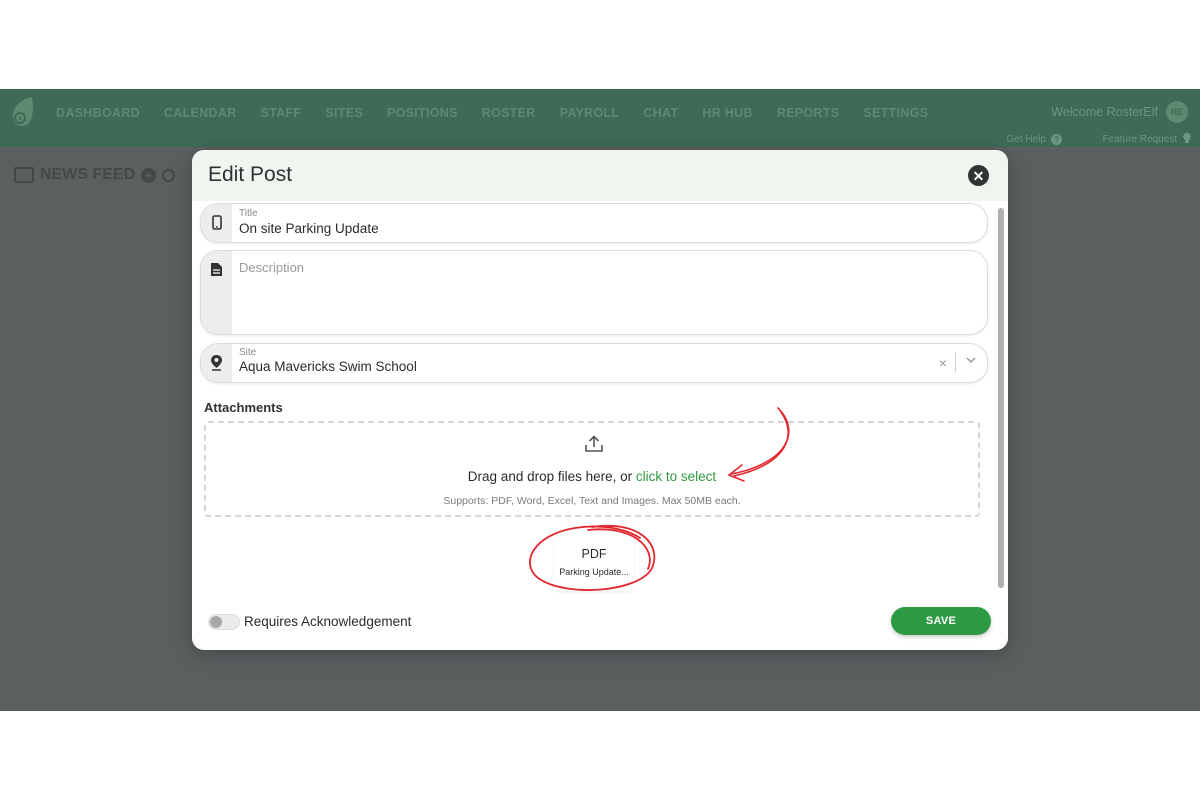  What do you see at coordinates (727, 113) in the screenshot?
I see `nav-item-hr-hub: HR HUB` at bounding box center [727, 113].